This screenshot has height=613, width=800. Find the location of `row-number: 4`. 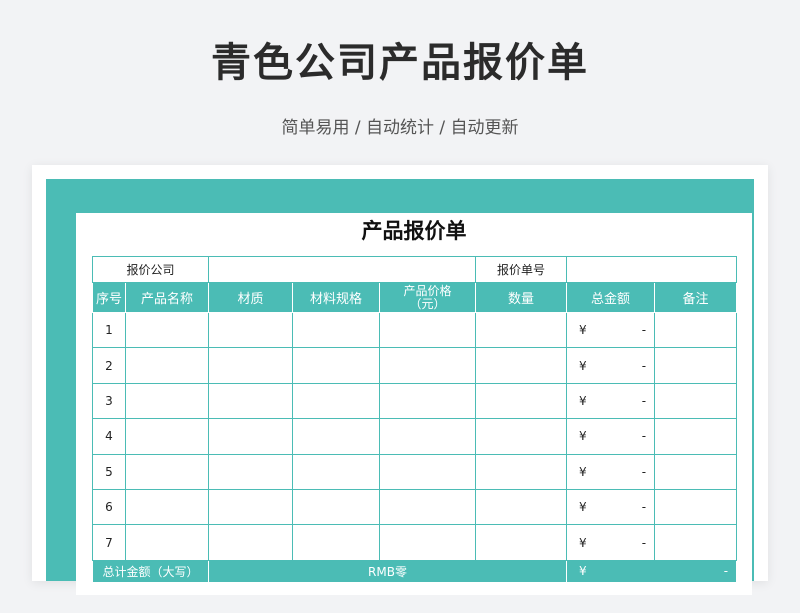

row-number: 4 is located at coordinates (109, 436).